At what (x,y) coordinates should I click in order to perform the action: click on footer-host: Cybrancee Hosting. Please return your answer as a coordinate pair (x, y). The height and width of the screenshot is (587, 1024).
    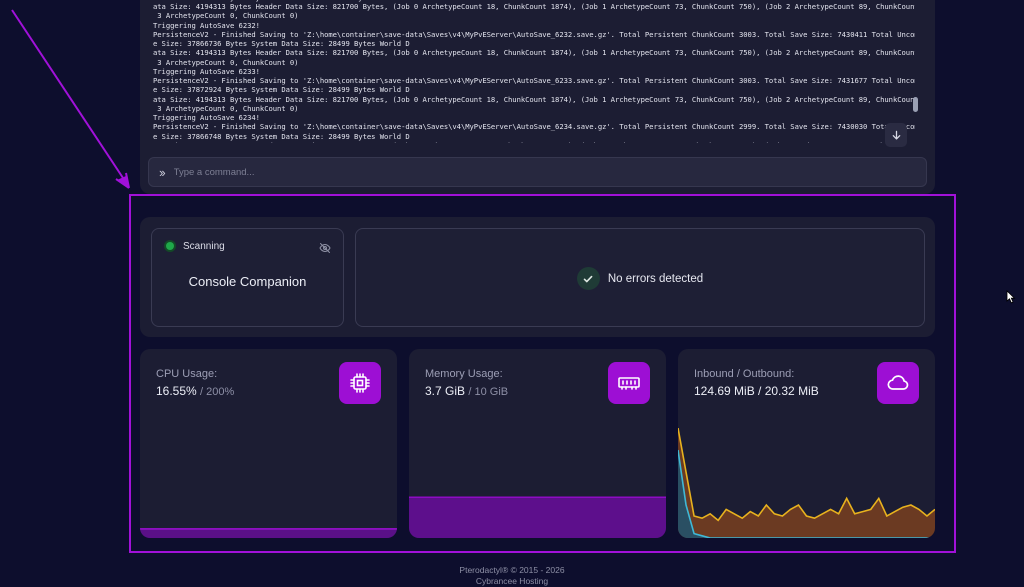
    Looking at the image, I should click on (512, 581).